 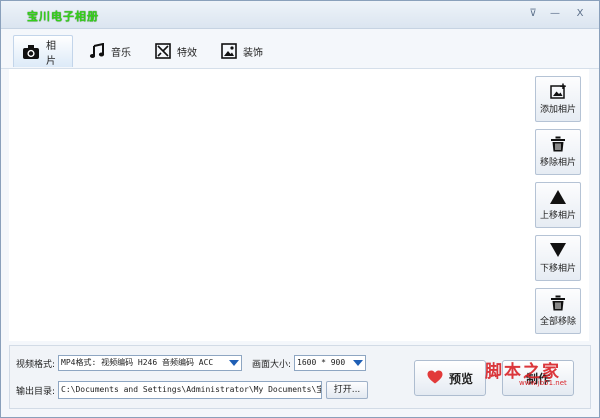 What do you see at coordinates (558, 303) in the screenshot?
I see `trash-all-icon` at bounding box center [558, 303].